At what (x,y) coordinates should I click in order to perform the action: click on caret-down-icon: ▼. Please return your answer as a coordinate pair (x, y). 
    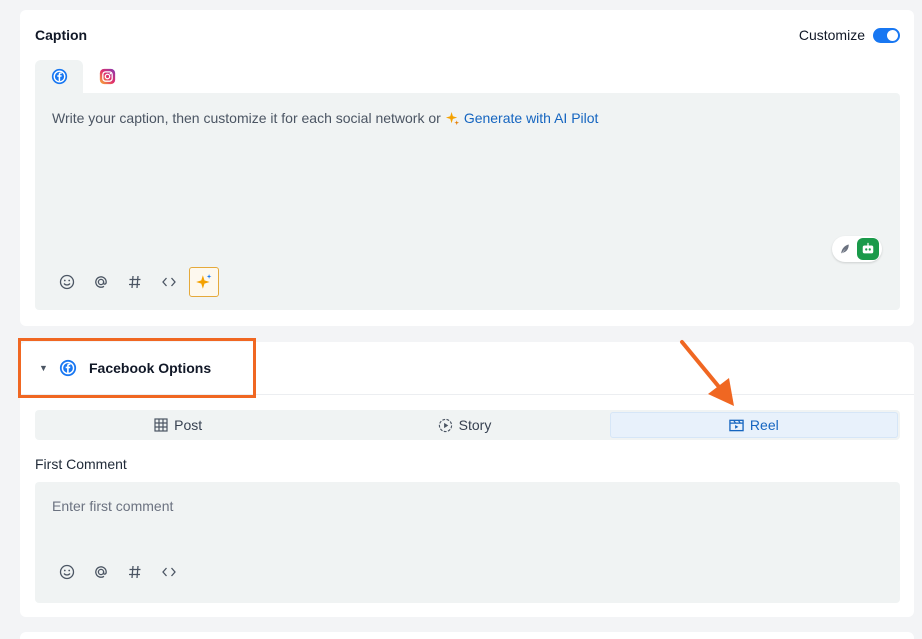
    Looking at the image, I should click on (43, 368).